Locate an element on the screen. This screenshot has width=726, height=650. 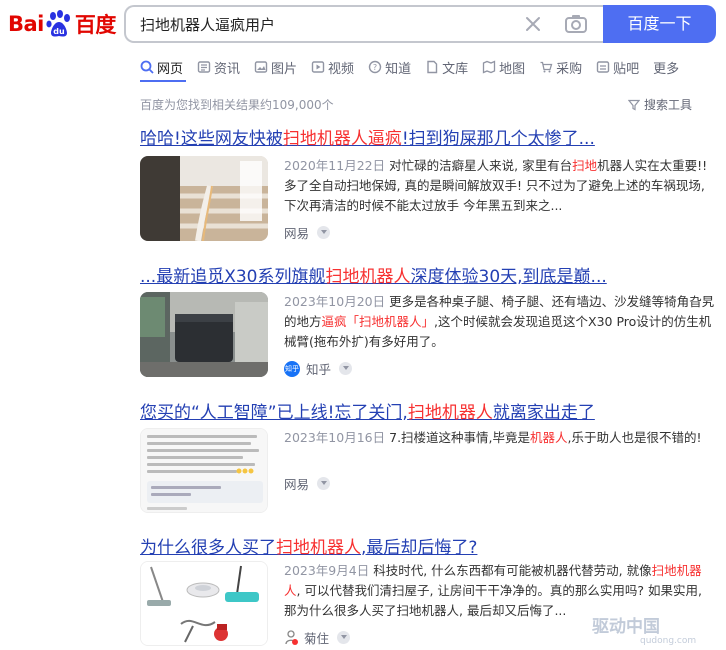
top-bar: Bai du 百度 扫地机器人逼疯用户 百度一下 is located at coordinates (363, 24).